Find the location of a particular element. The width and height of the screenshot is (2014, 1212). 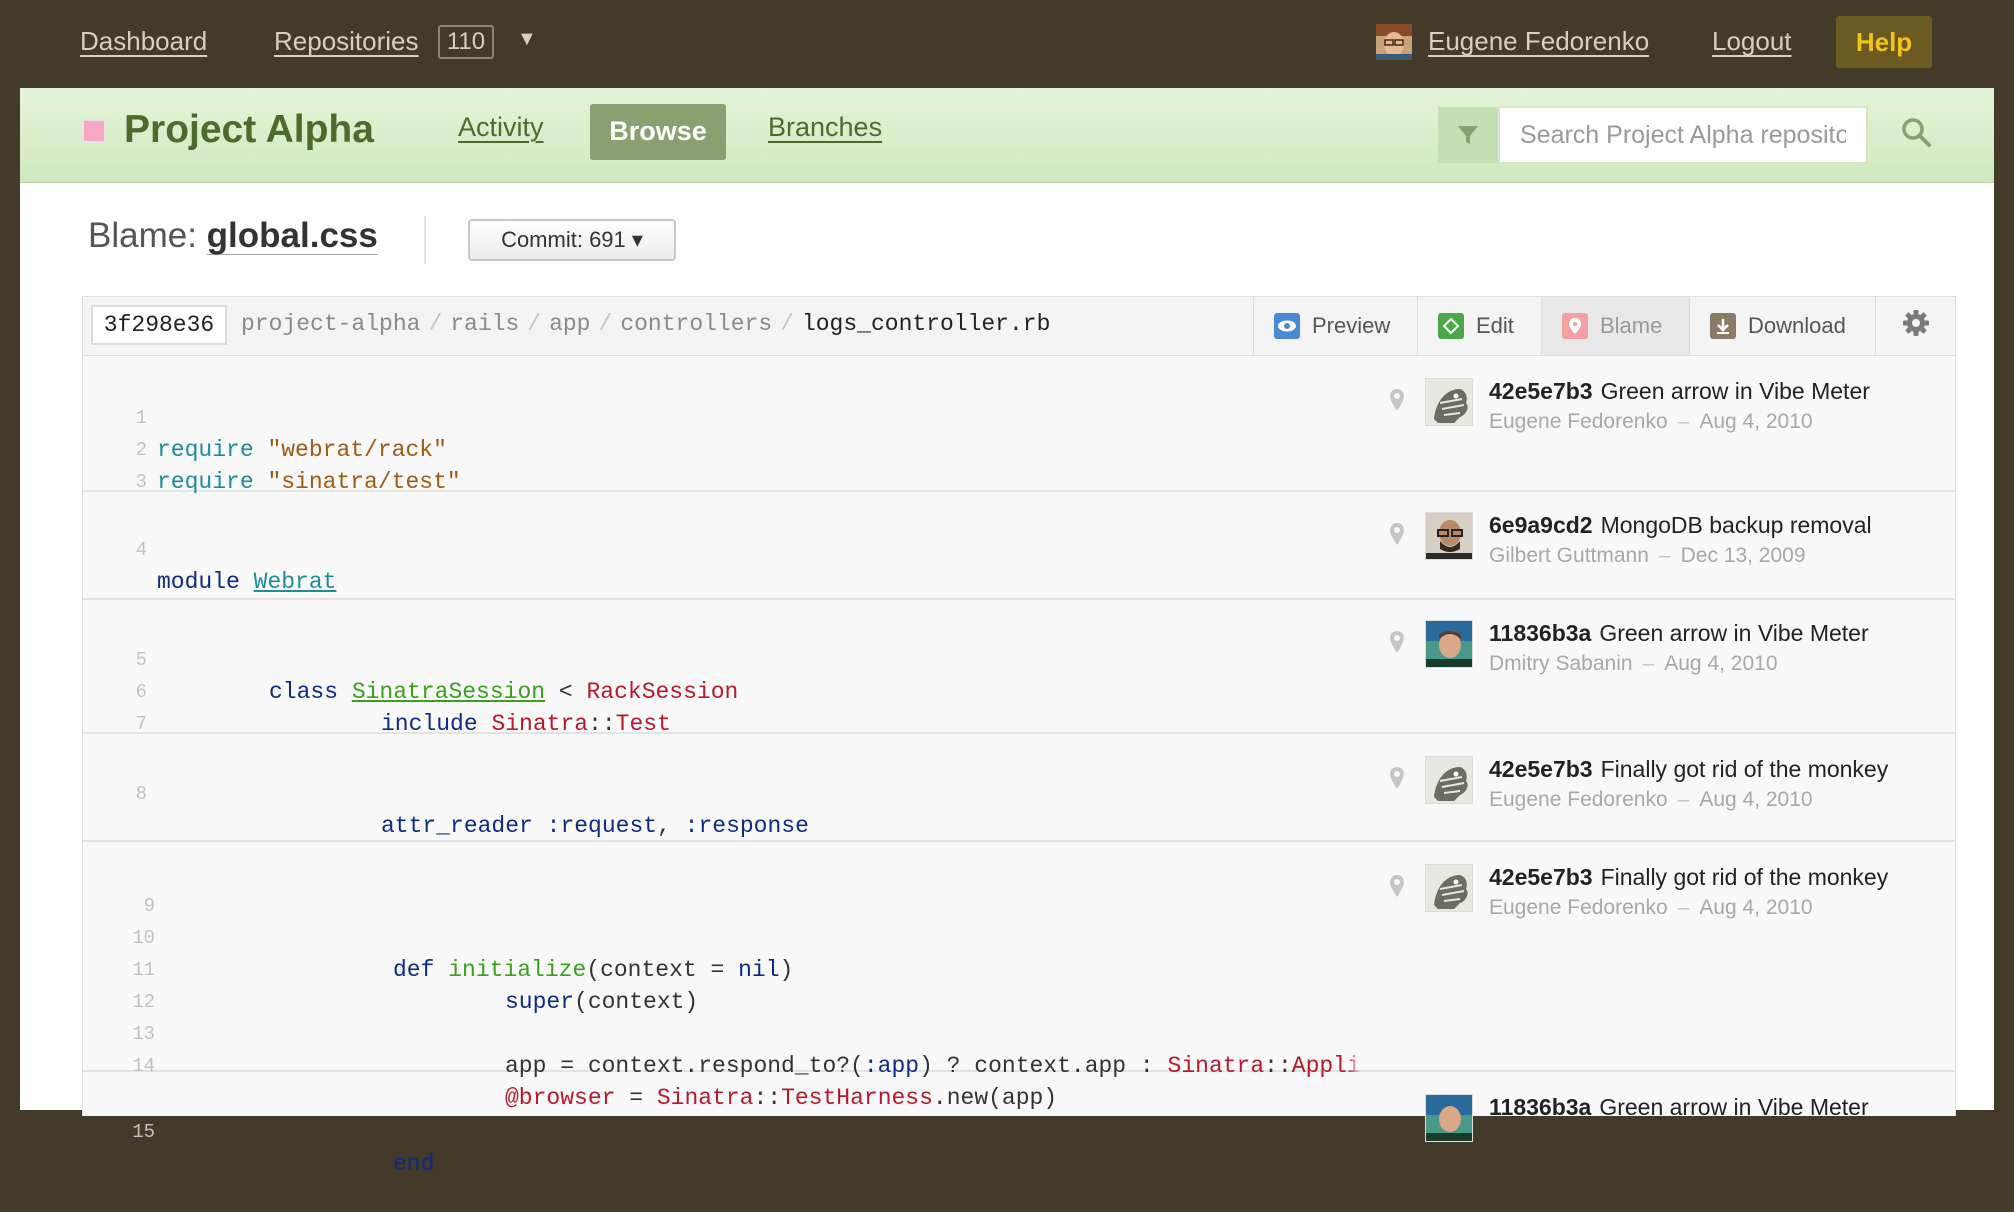

user-avatar is located at coordinates (1394, 42).